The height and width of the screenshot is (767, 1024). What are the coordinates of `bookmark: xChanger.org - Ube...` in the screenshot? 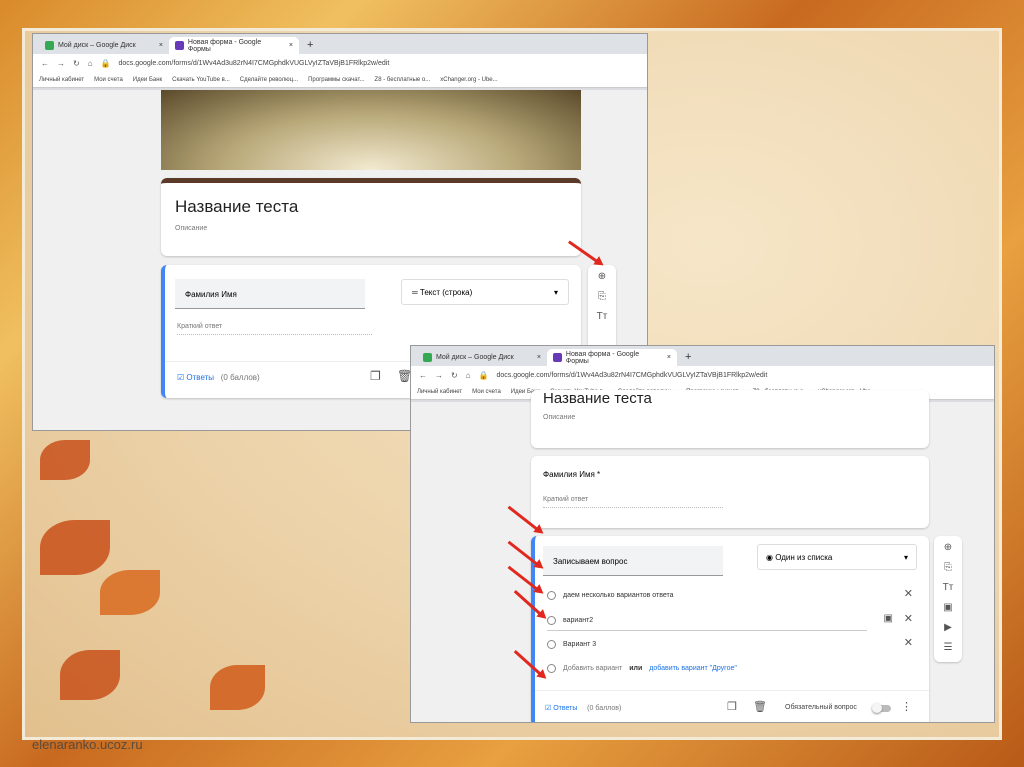 It's located at (468, 80).